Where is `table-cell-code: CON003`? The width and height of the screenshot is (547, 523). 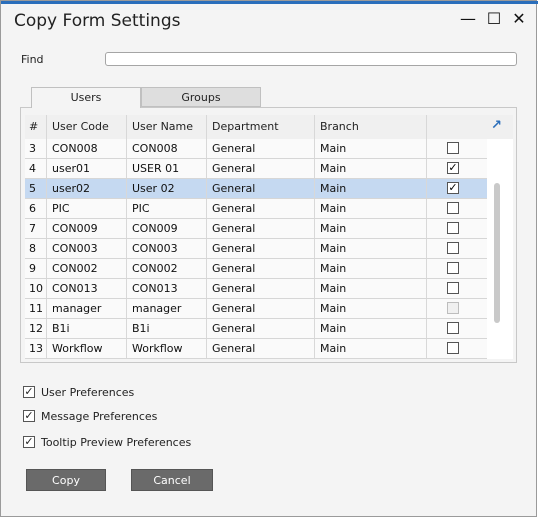
table-cell-code: CON003 is located at coordinates (87, 248).